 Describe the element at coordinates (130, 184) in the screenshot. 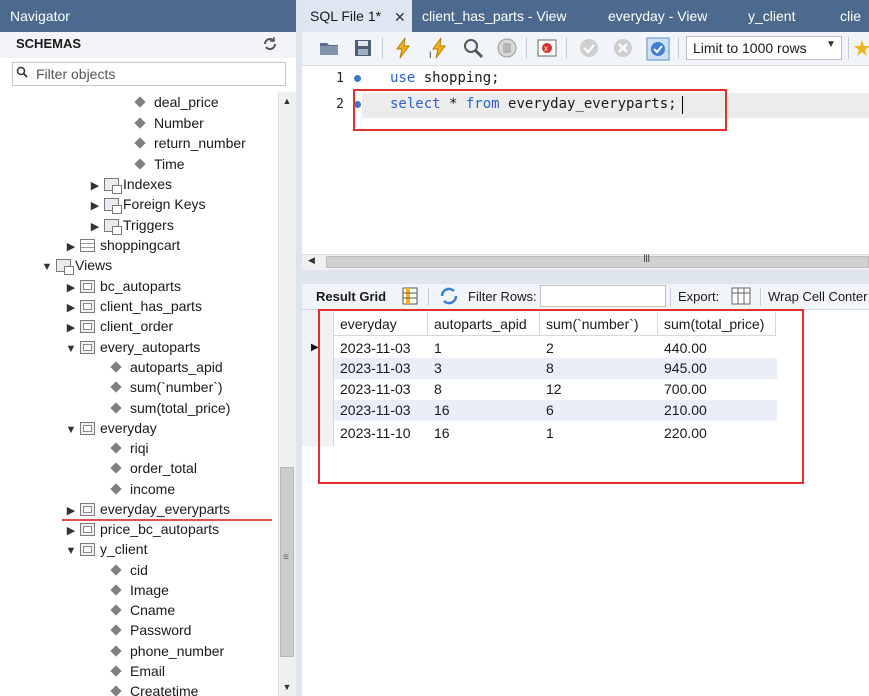

I see `tree-node-indexes: ▶ Indexes` at that location.